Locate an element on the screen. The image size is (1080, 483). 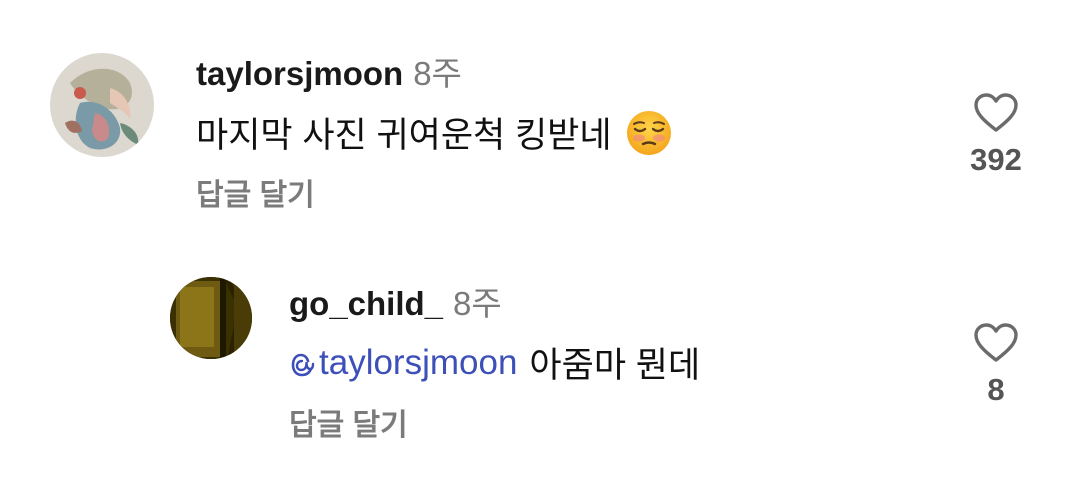
comment-text: taylorsjmoon 아줌마 뭔데 is located at coordinates (494, 362).